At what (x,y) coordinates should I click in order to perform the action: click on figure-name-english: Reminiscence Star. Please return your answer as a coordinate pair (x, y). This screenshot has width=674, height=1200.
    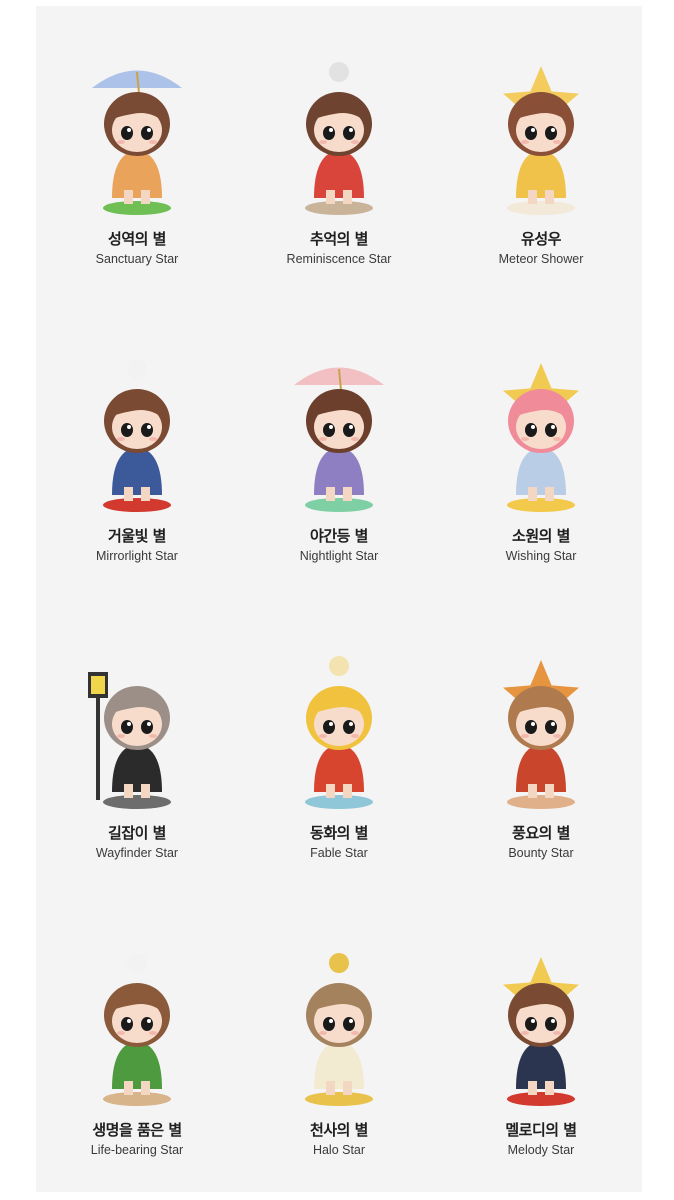
    Looking at the image, I should click on (339, 259).